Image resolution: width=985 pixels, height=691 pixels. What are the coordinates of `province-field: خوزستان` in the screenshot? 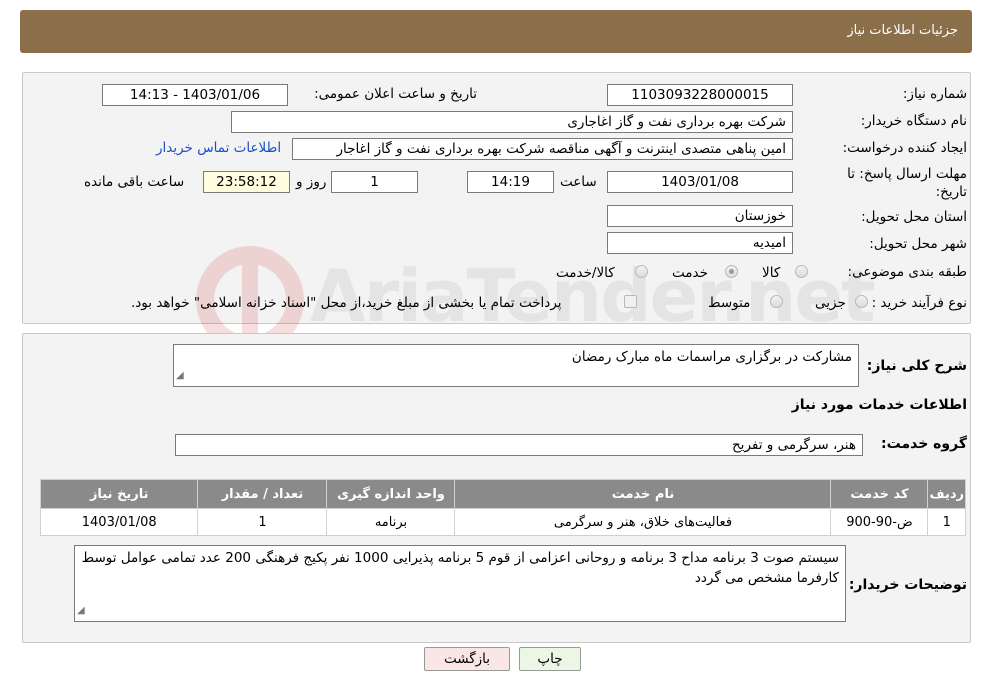 It's located at (700, 216).